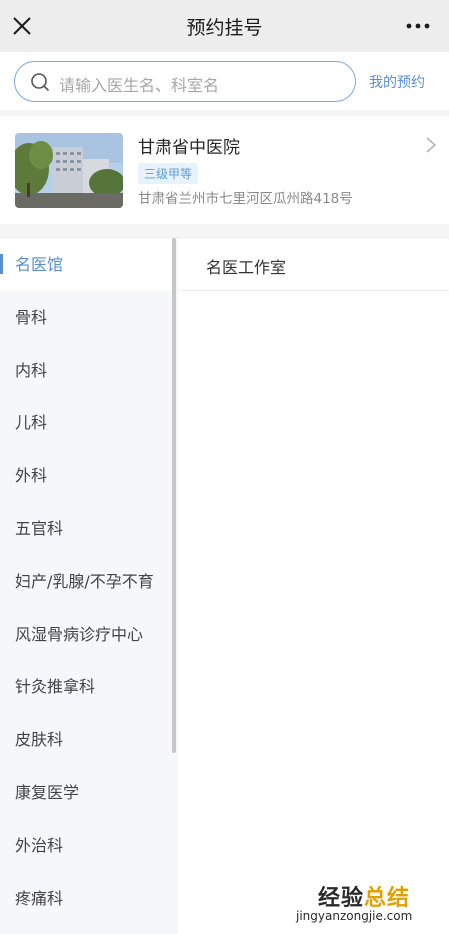  I want to click on sidebar-item-rehabilitation: 康复医学, so click(86, 792).